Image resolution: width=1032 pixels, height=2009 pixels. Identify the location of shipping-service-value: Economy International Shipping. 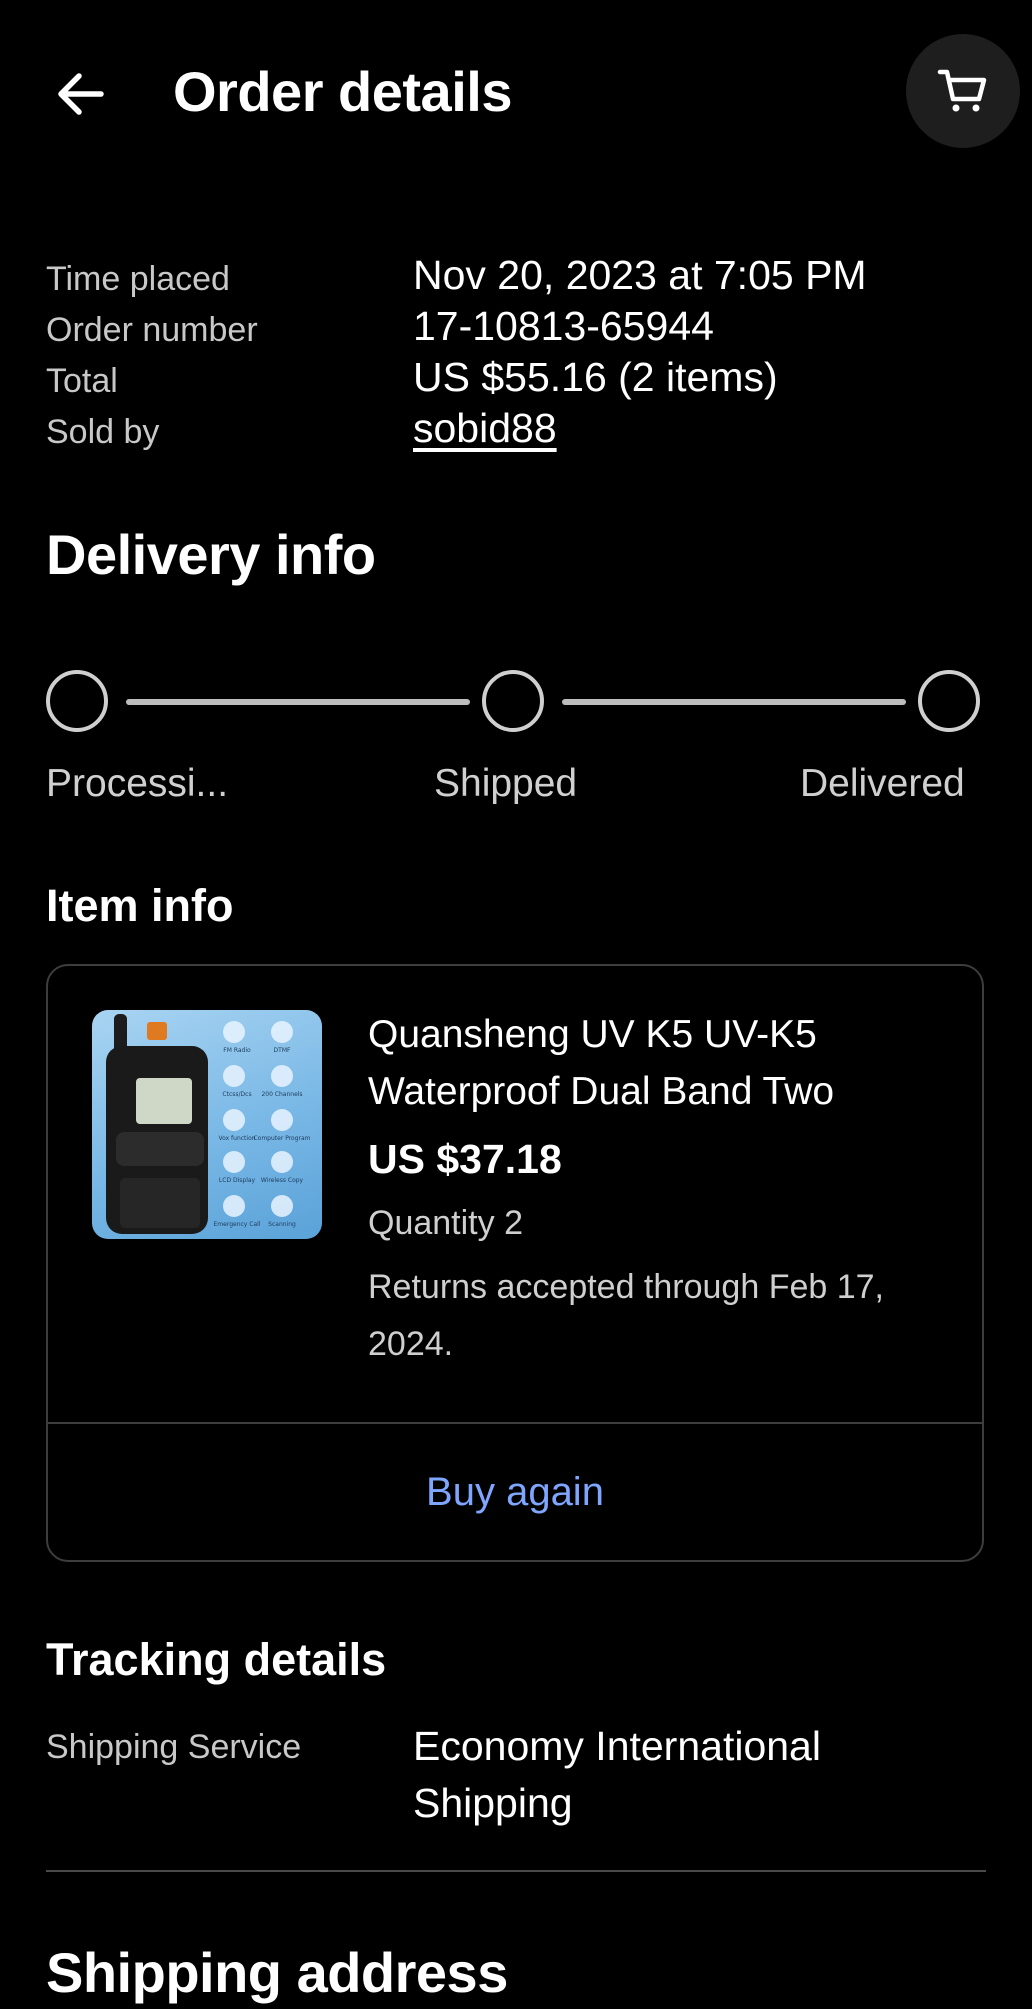
(617, 1774).